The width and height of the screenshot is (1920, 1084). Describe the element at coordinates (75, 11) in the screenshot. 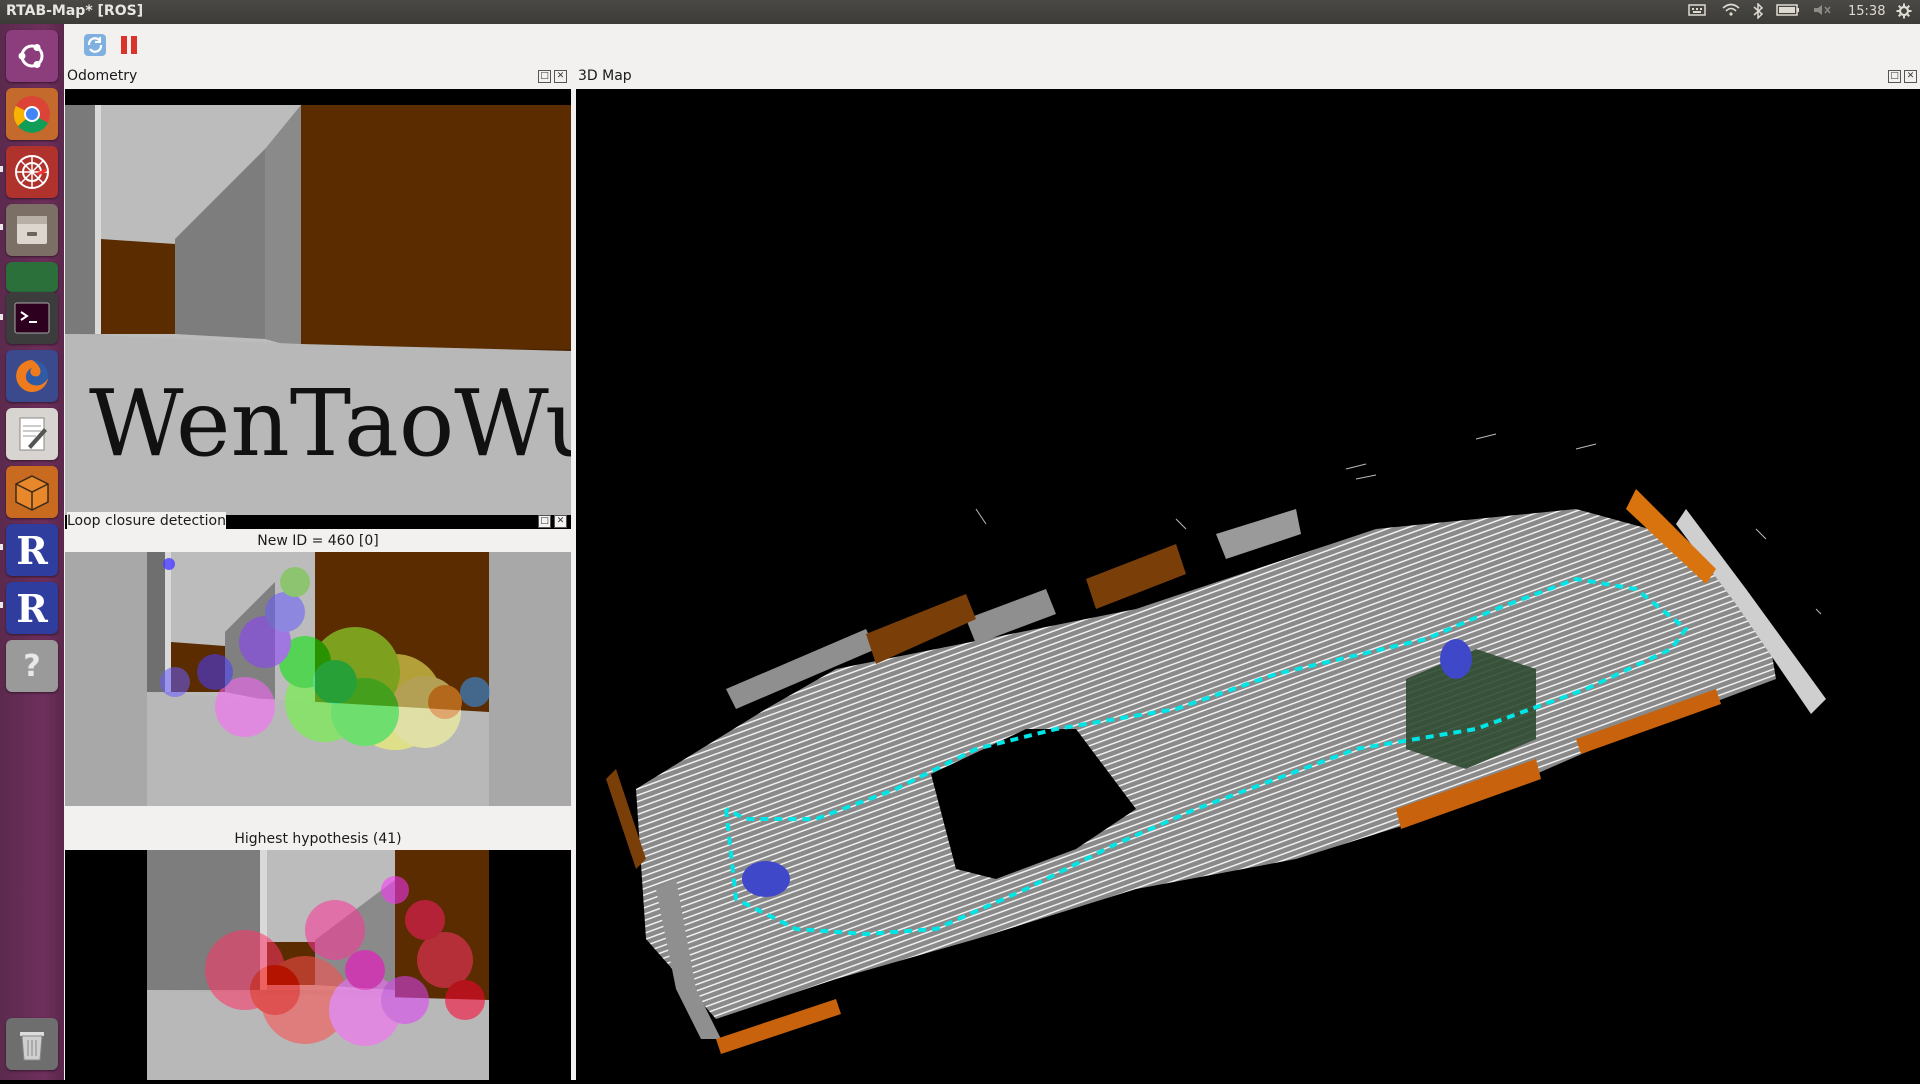

I see `window-title: RTAB-Map* [ROS]` at that location.